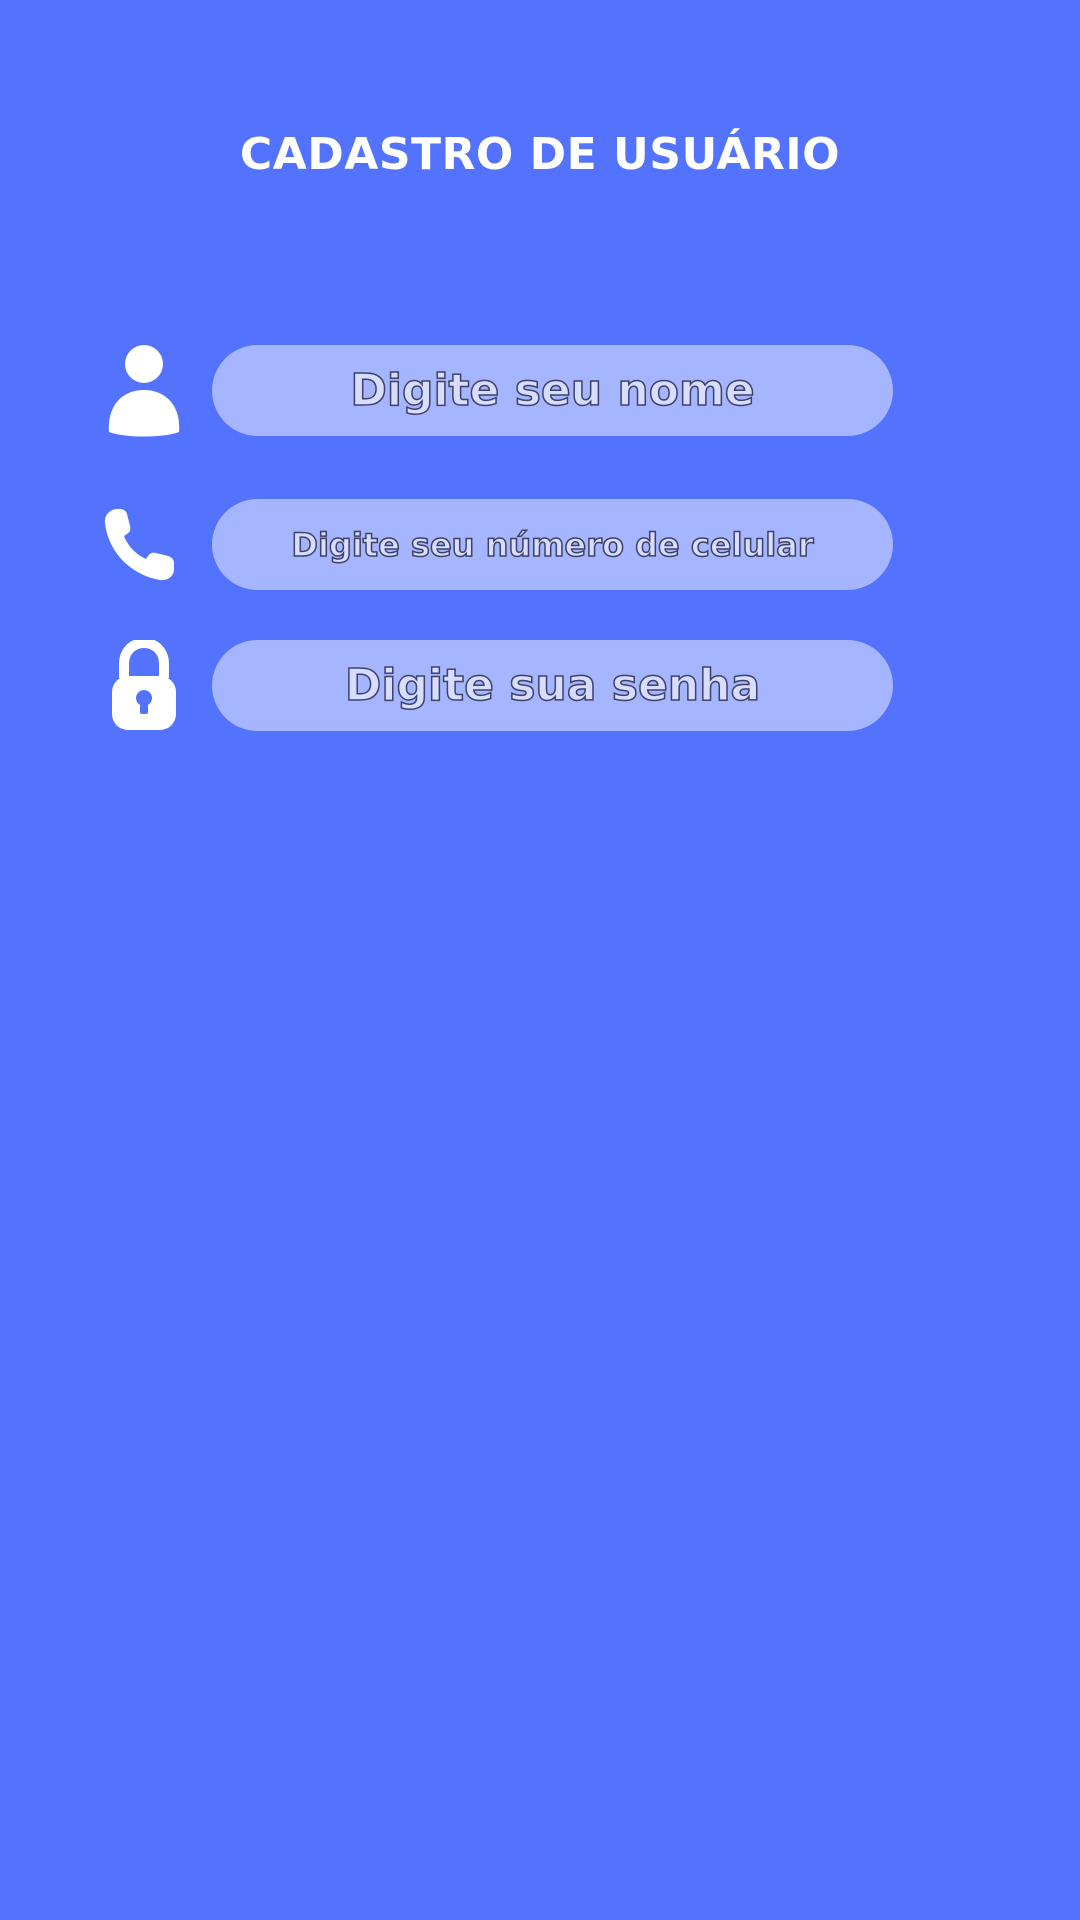 This screenshot has width=1080, height=1920. I want to click on name-input, so click(552, 390).